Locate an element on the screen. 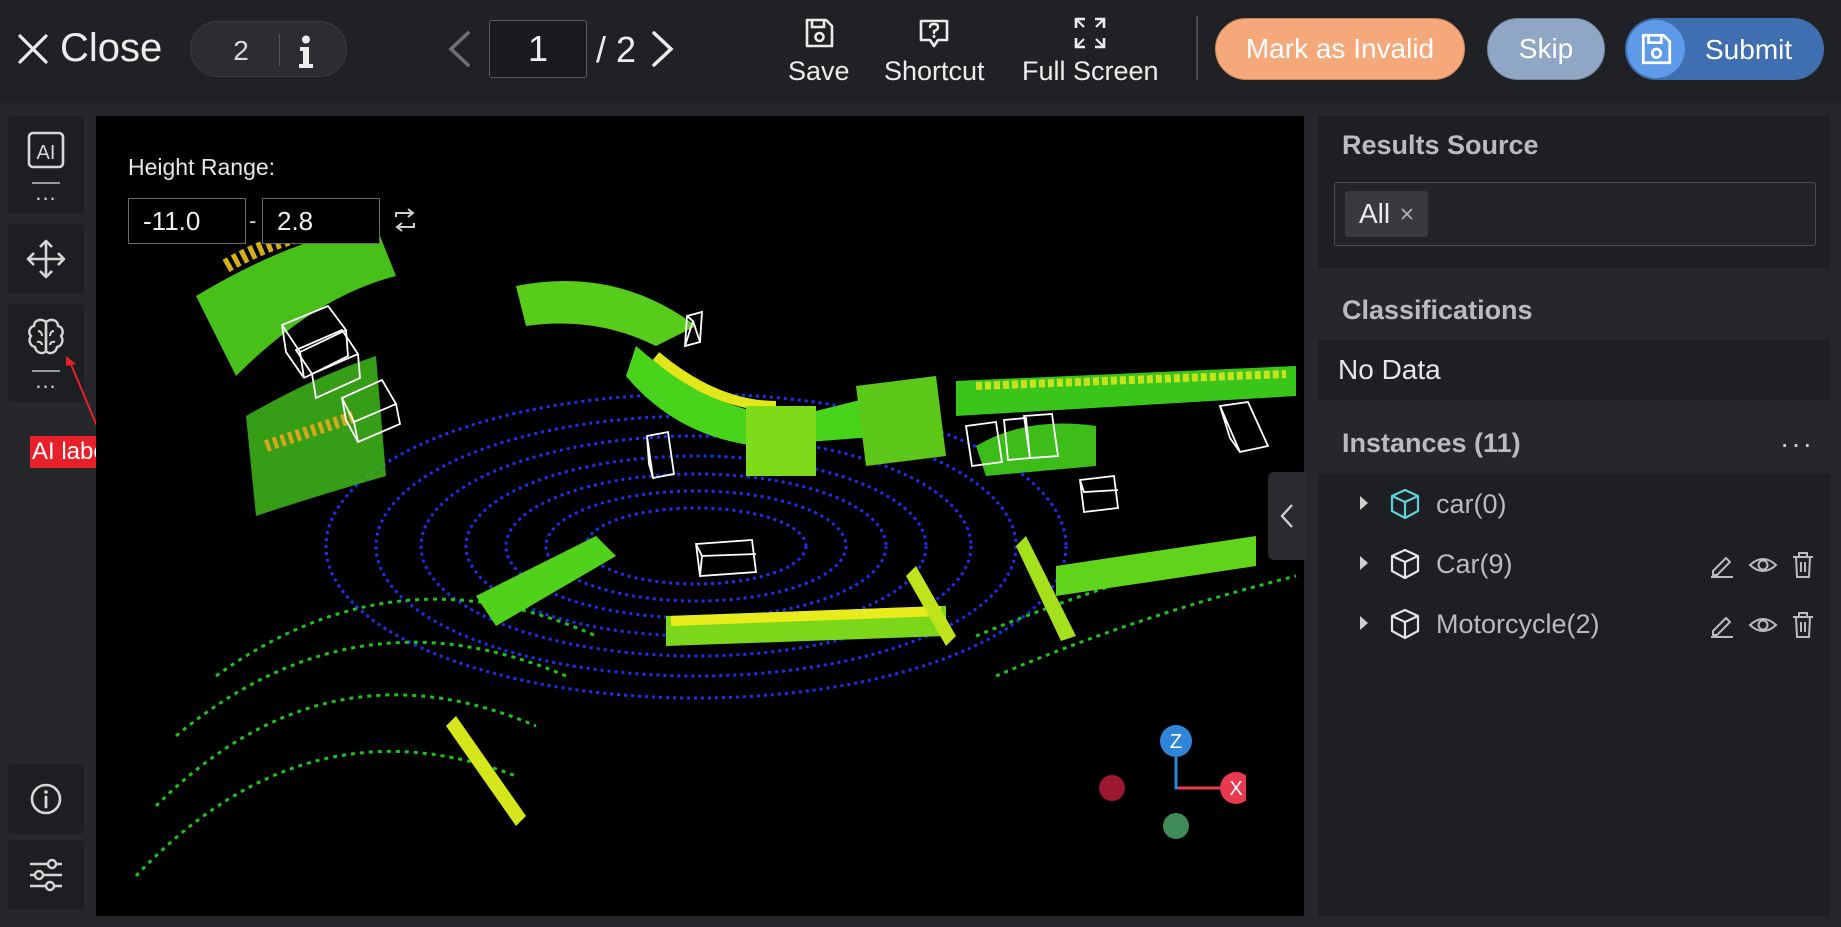  classifications-title: Classifications is located at coordinates (1437, 310).